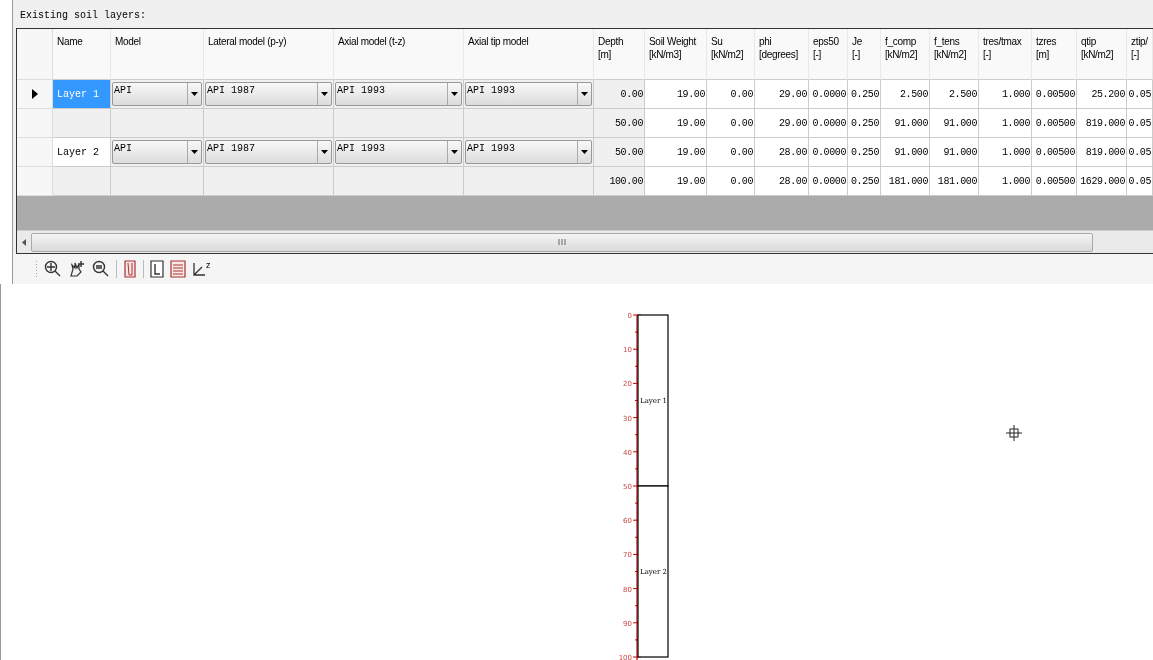 The height and width of the screenshot is (660, 1153). I want to click on column-header: f_comp [kN/m2], so click(905, 54).